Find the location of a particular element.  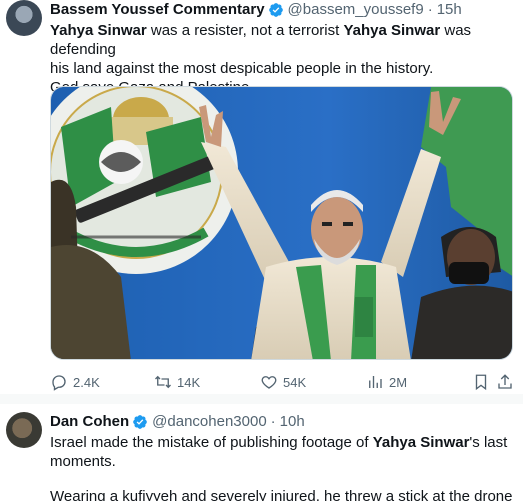

bookmark-button is located at coordinates (483, 382).